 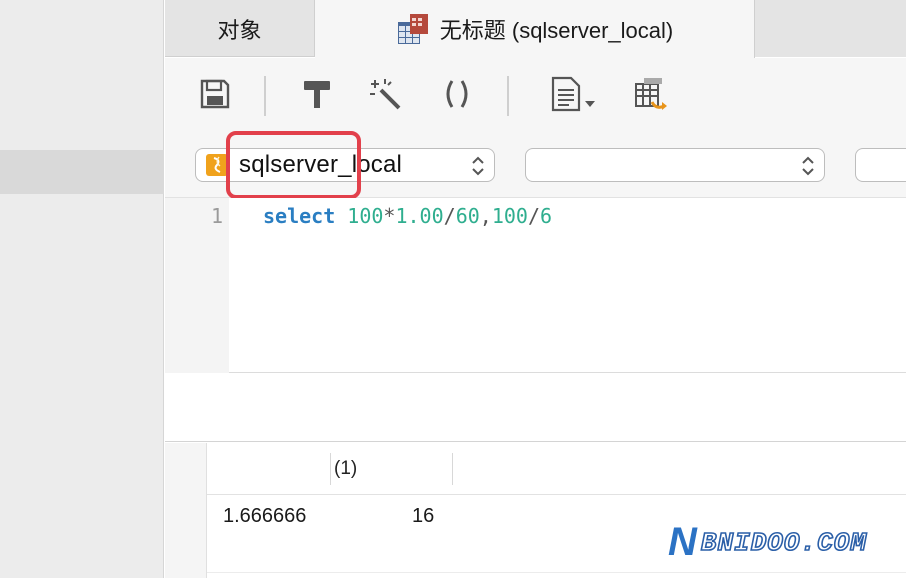 I want to click on column-header: (1), so click(x=393, y=469).